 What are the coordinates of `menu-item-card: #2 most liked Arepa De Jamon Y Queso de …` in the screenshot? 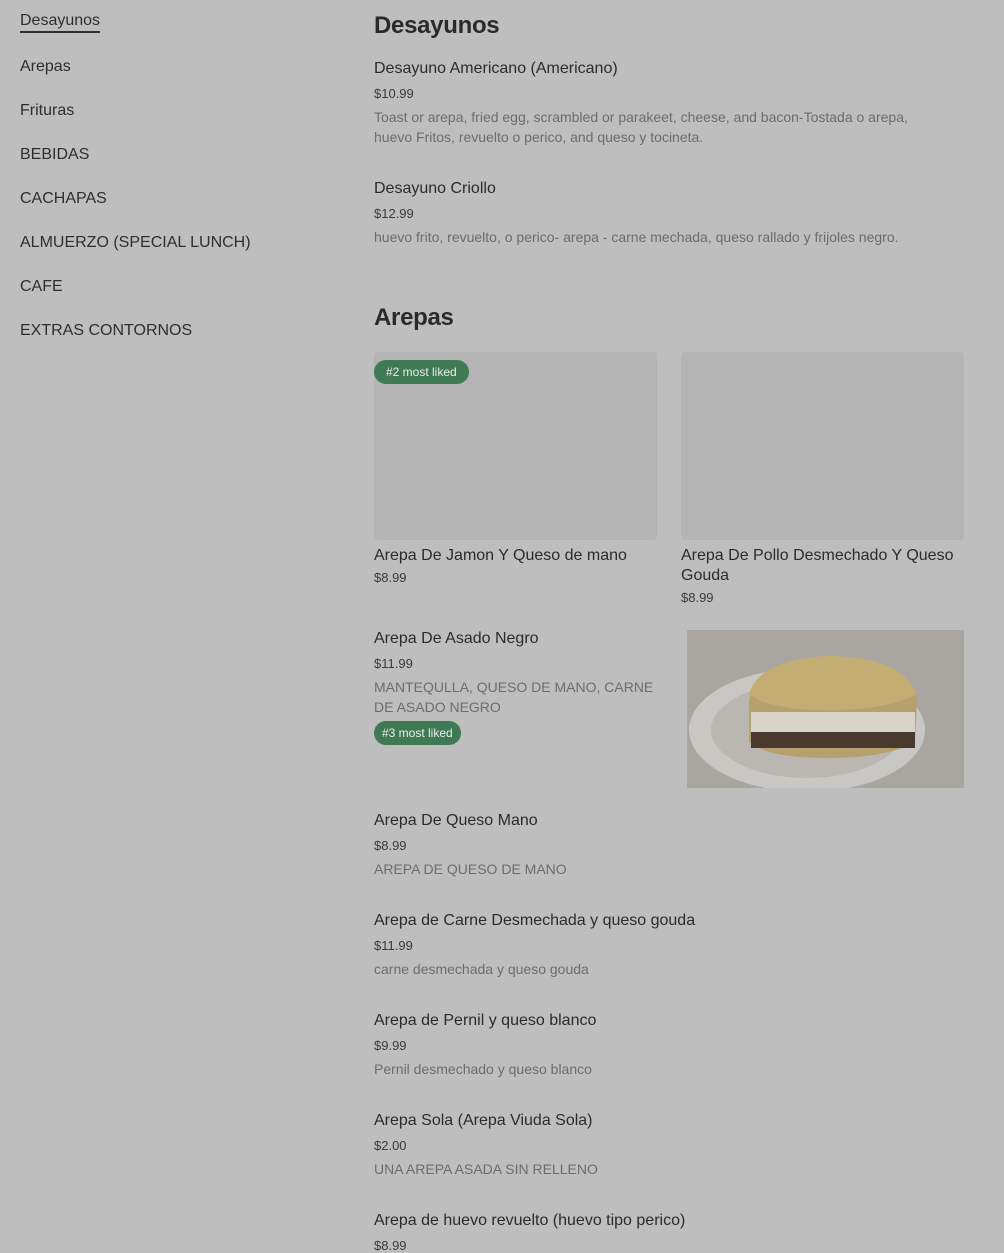 It's located at (515, 468).